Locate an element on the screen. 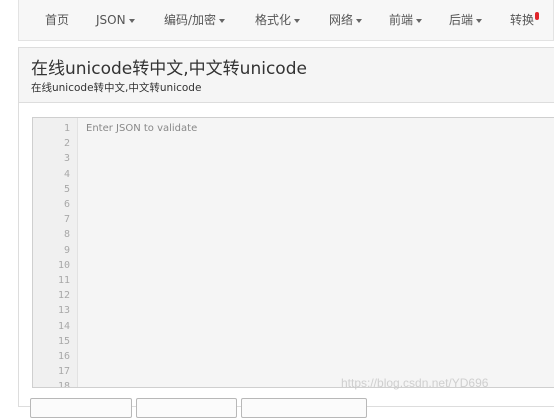 The width and height of the screenshot is (554, 418). editor-placeholder: Enter JSON to validate is located at coordinates (142, 128).